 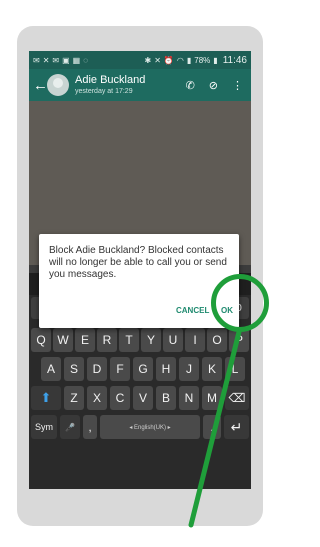 I want to click on pointer-arrow, so click(x=215, y=428).